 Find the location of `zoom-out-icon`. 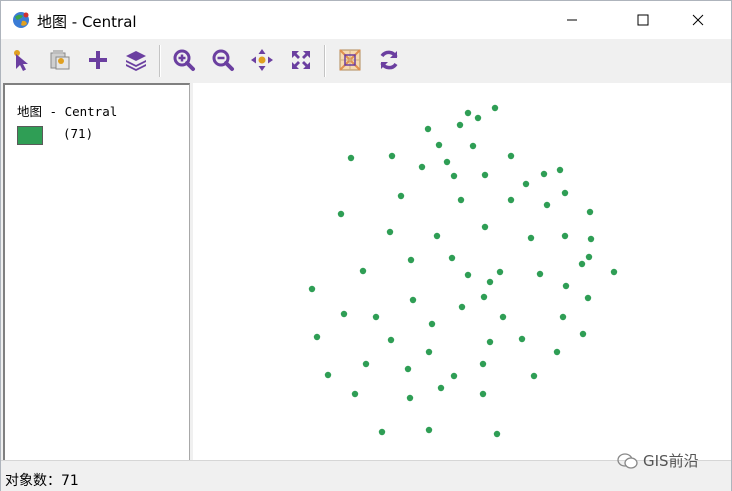

zoom-out-icon is located at coordinates (223, 60).